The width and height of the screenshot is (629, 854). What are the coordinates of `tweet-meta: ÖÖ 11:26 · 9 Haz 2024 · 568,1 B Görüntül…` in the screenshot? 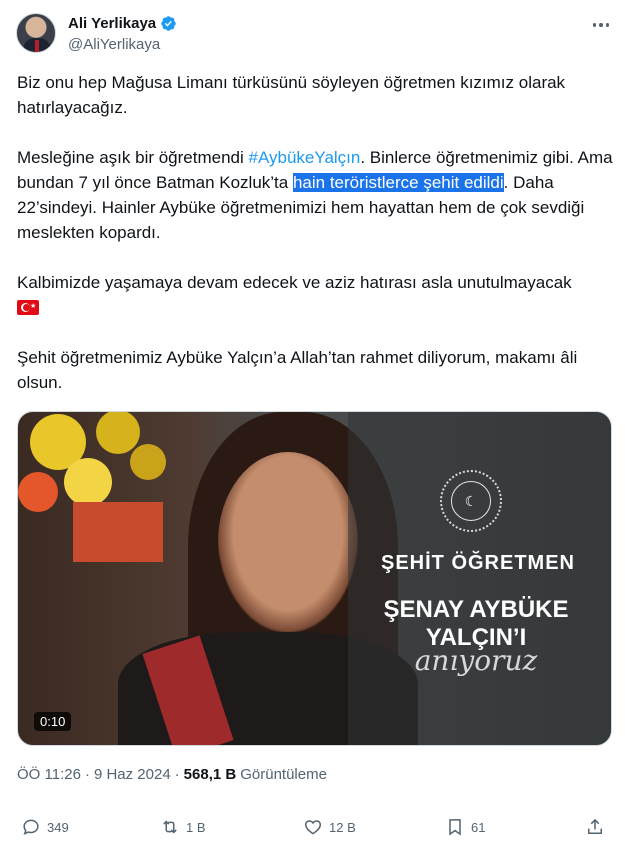 It's located at (172, 774).